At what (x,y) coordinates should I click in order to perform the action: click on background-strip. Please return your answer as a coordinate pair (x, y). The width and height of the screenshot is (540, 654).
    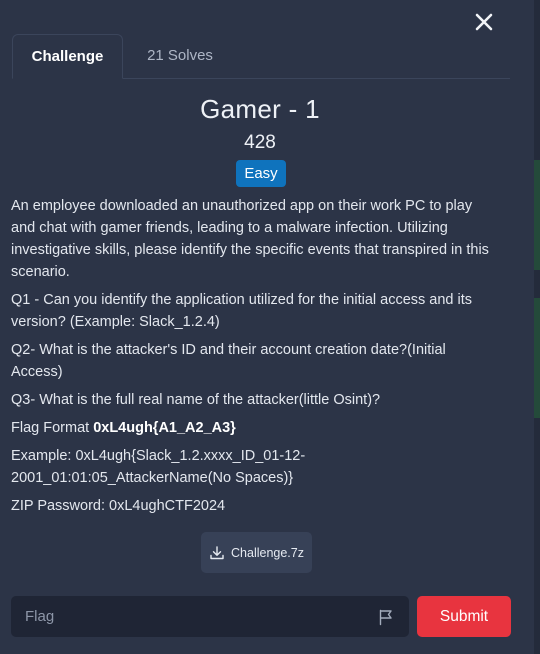
    Looking at the image, I should click on (537, 327).